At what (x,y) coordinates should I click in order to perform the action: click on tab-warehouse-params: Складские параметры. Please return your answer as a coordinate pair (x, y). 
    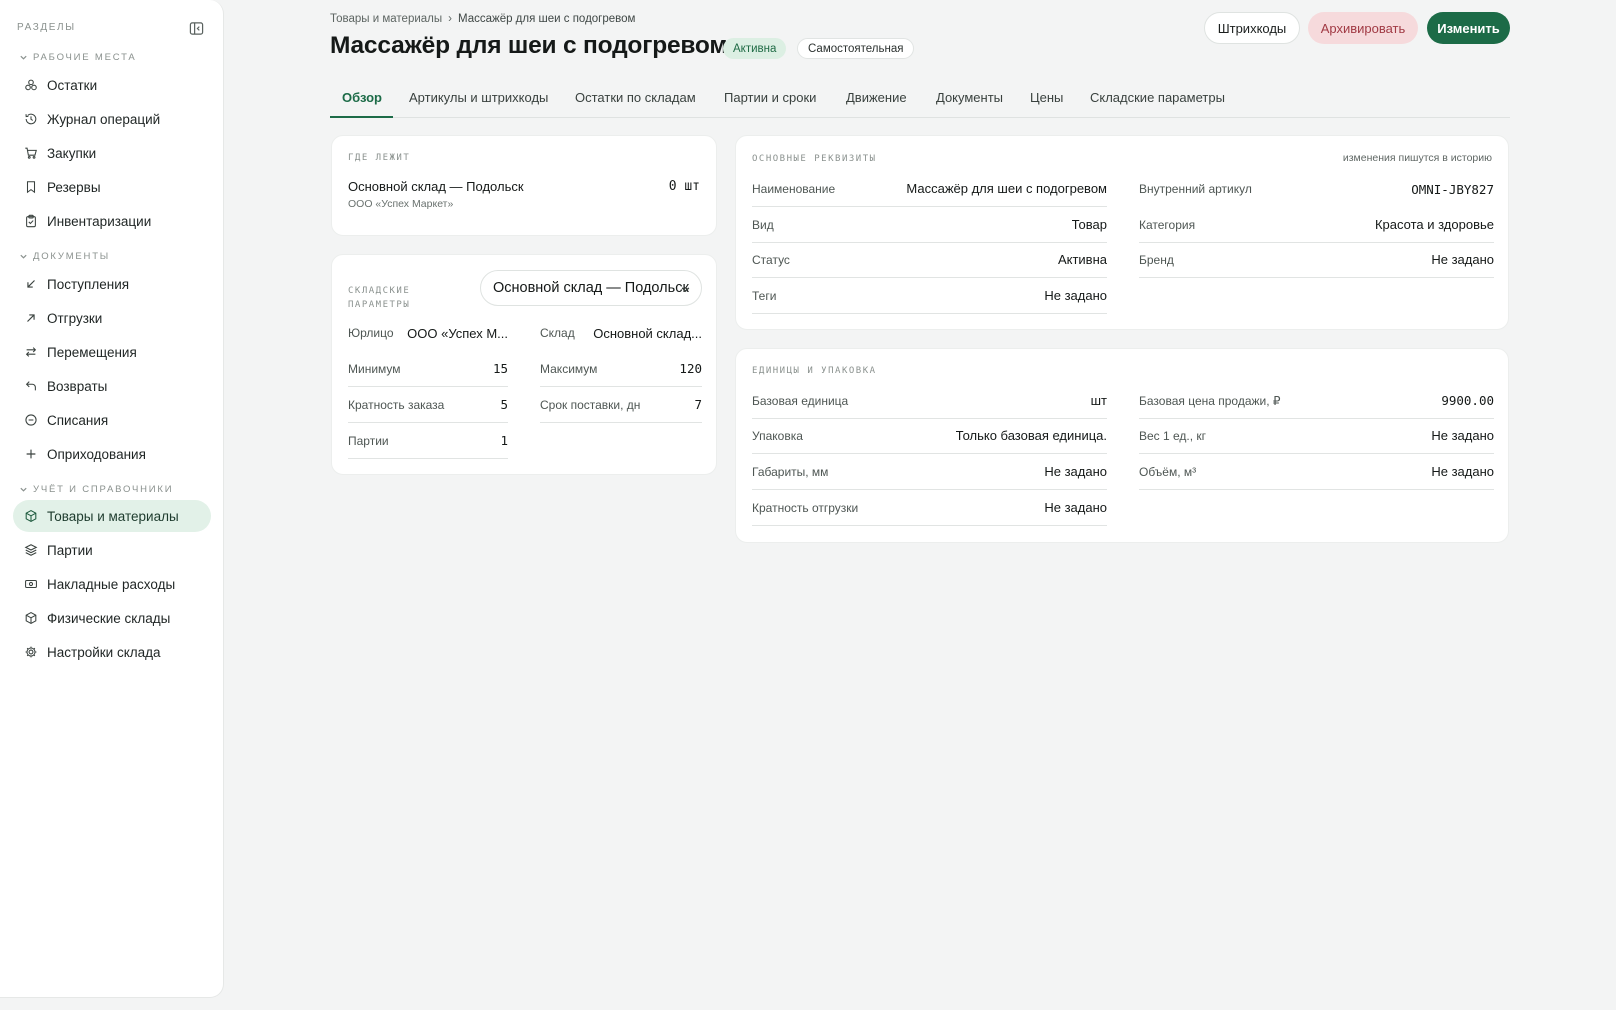
    Looking at the image, I should click on (1157, 97).